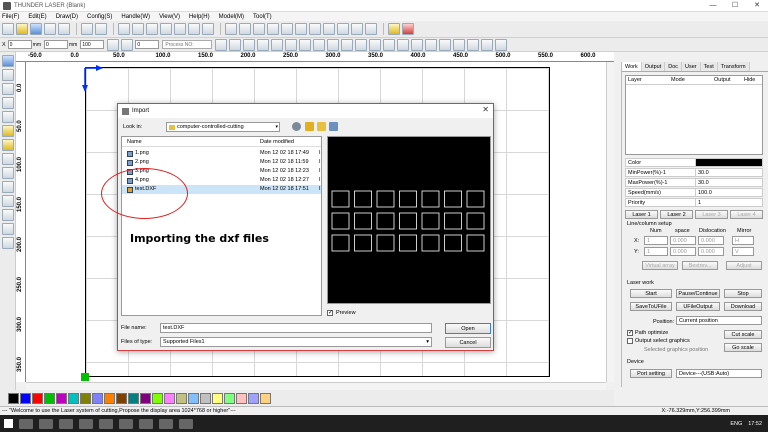  I want to click on horizontal-scrollbar, so click(316, 386).